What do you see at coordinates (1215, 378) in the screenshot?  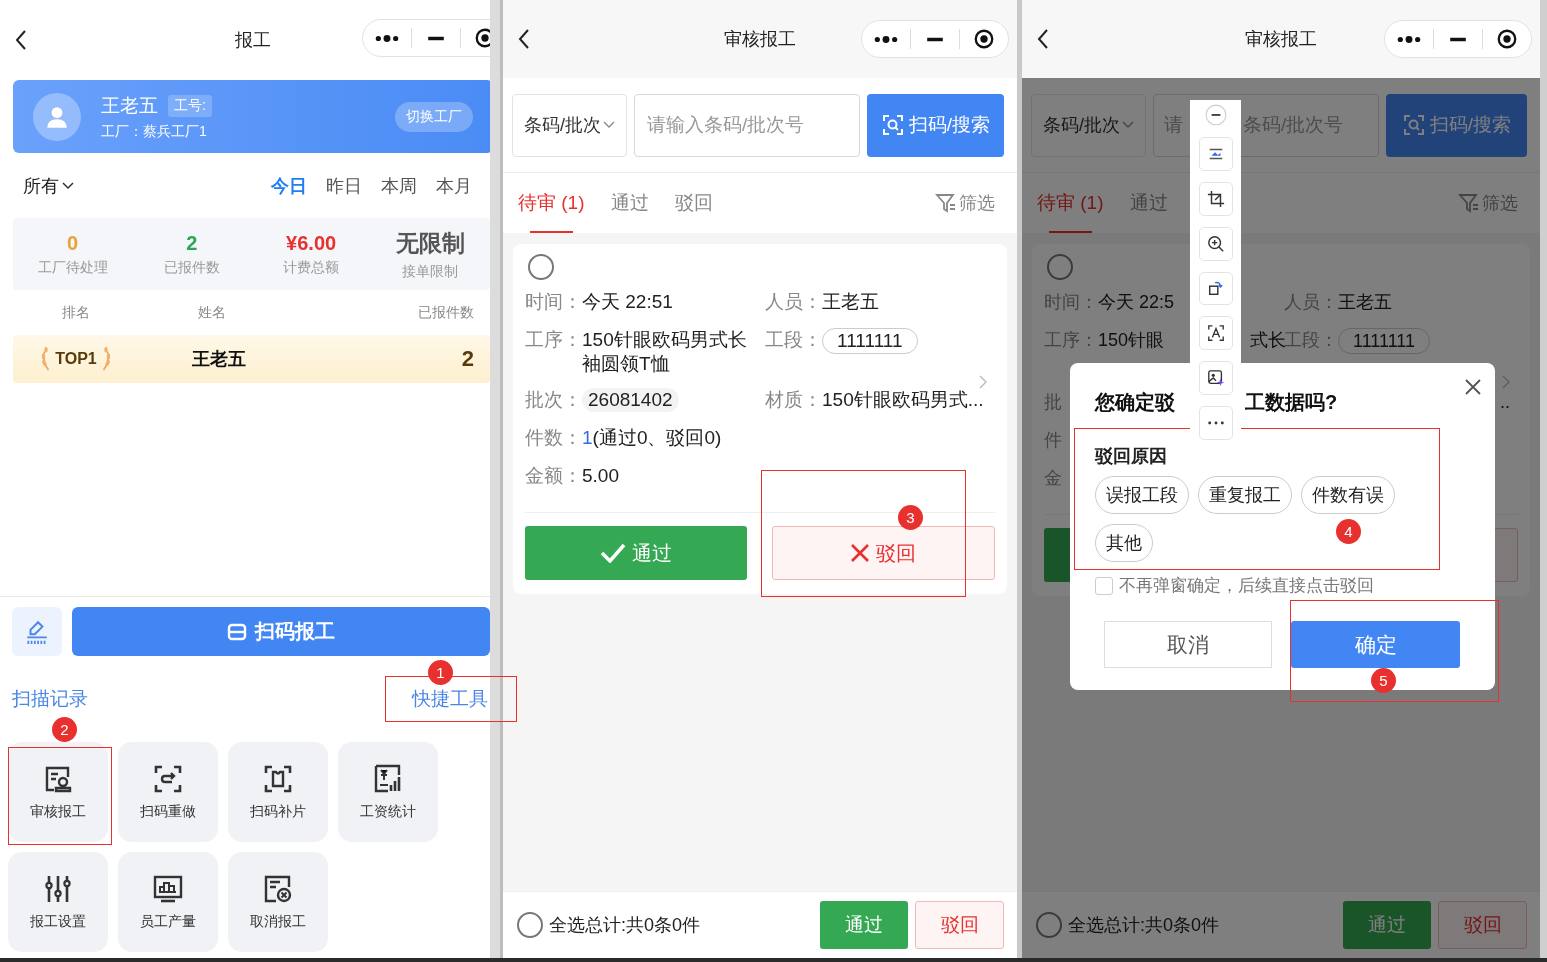 I see `image-sparkle-button` at bounding box center [1215, 378].